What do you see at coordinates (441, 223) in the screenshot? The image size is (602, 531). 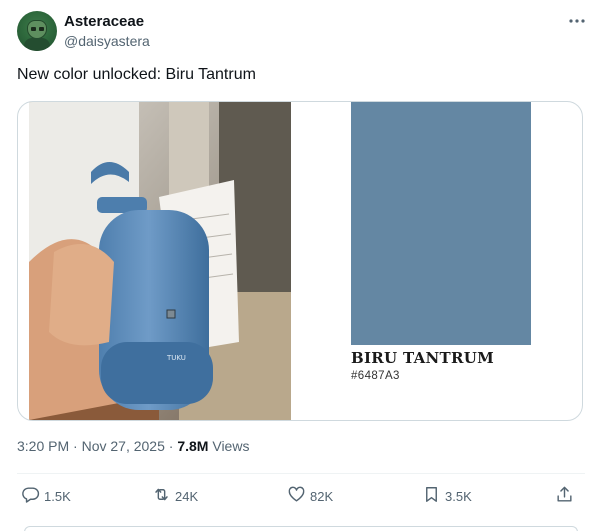 I see `color-swatch` at bounding box center [441, 223].